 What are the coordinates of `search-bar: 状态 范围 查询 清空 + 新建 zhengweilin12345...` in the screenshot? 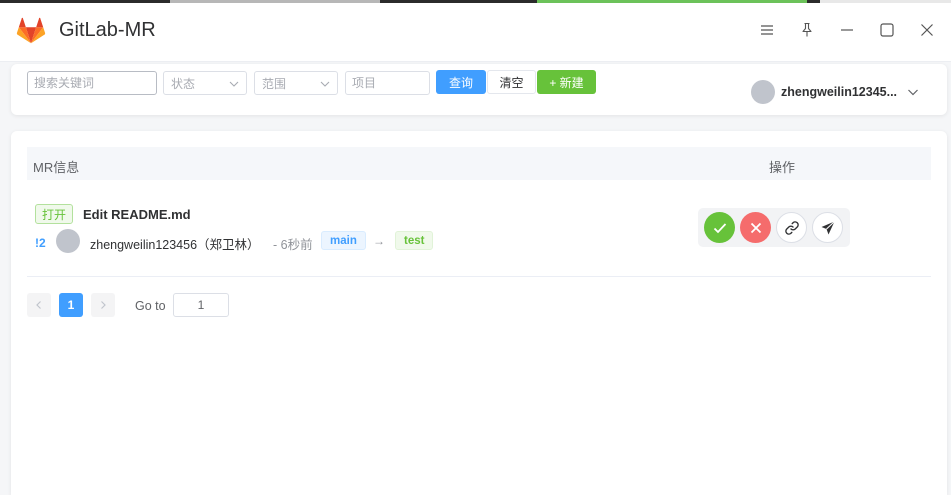 It's located at (479, 89).